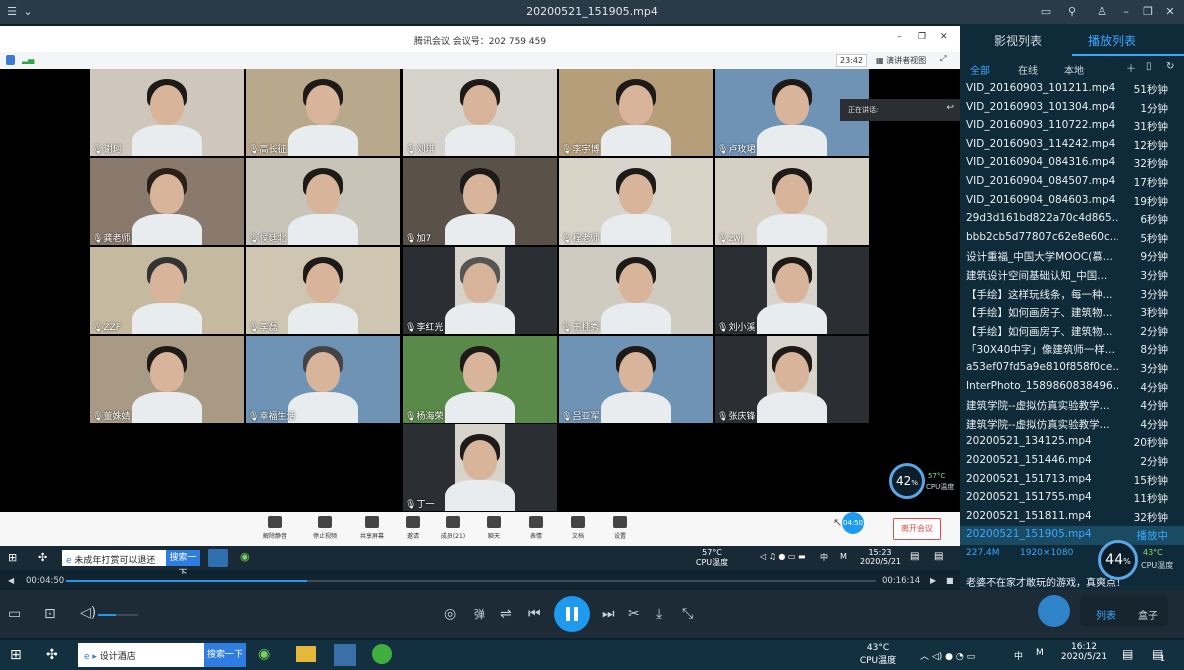  Describe the element at coordinates (167, 290) in the screenshot. I see `participant-tile: 🎙ZZF` at that location.